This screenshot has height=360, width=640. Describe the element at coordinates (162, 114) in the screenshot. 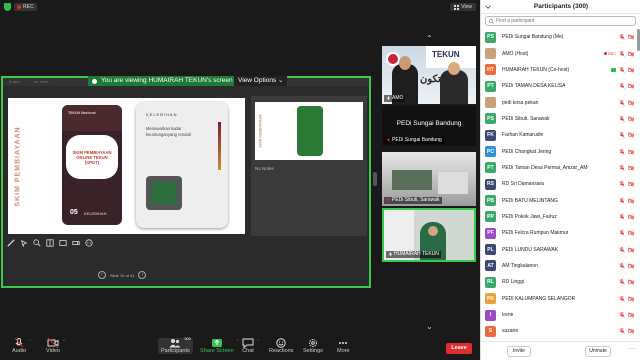

I see `slide-right-title: KELEBIHAN` at that location.